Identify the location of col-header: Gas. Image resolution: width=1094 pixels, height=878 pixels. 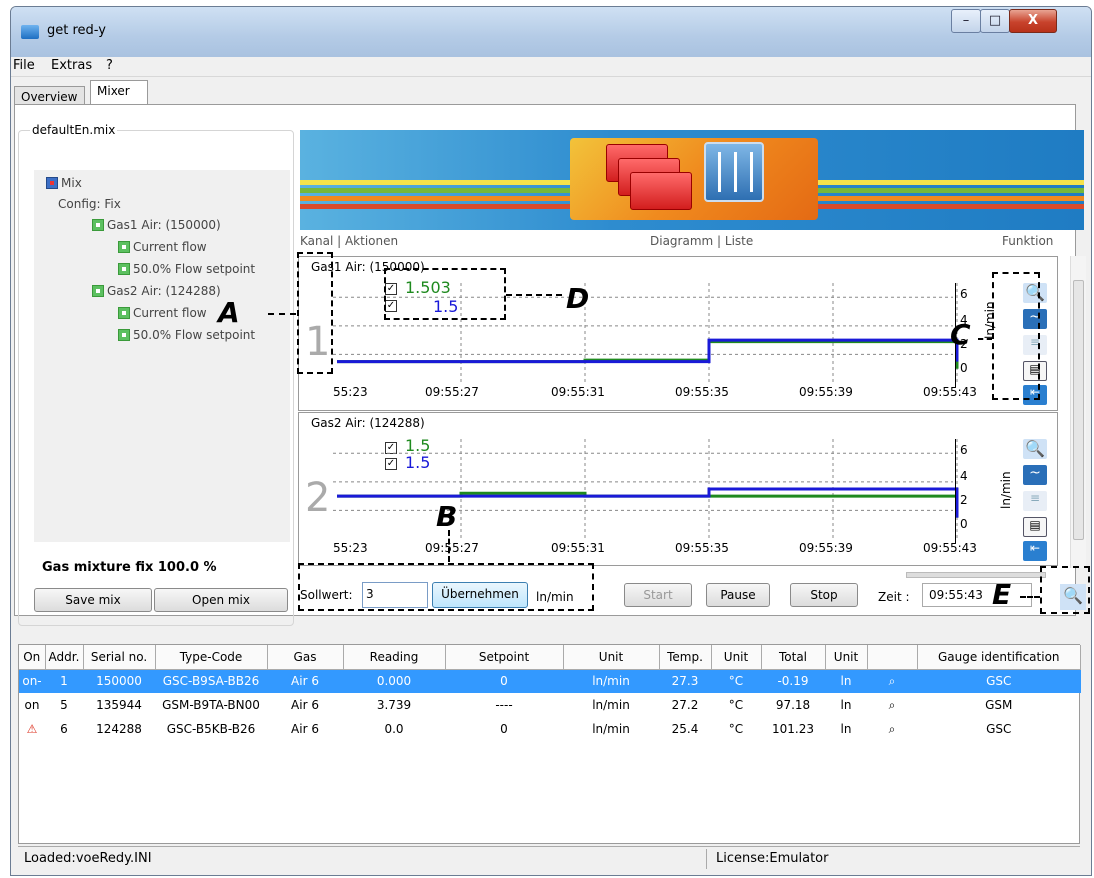
(305, 657).